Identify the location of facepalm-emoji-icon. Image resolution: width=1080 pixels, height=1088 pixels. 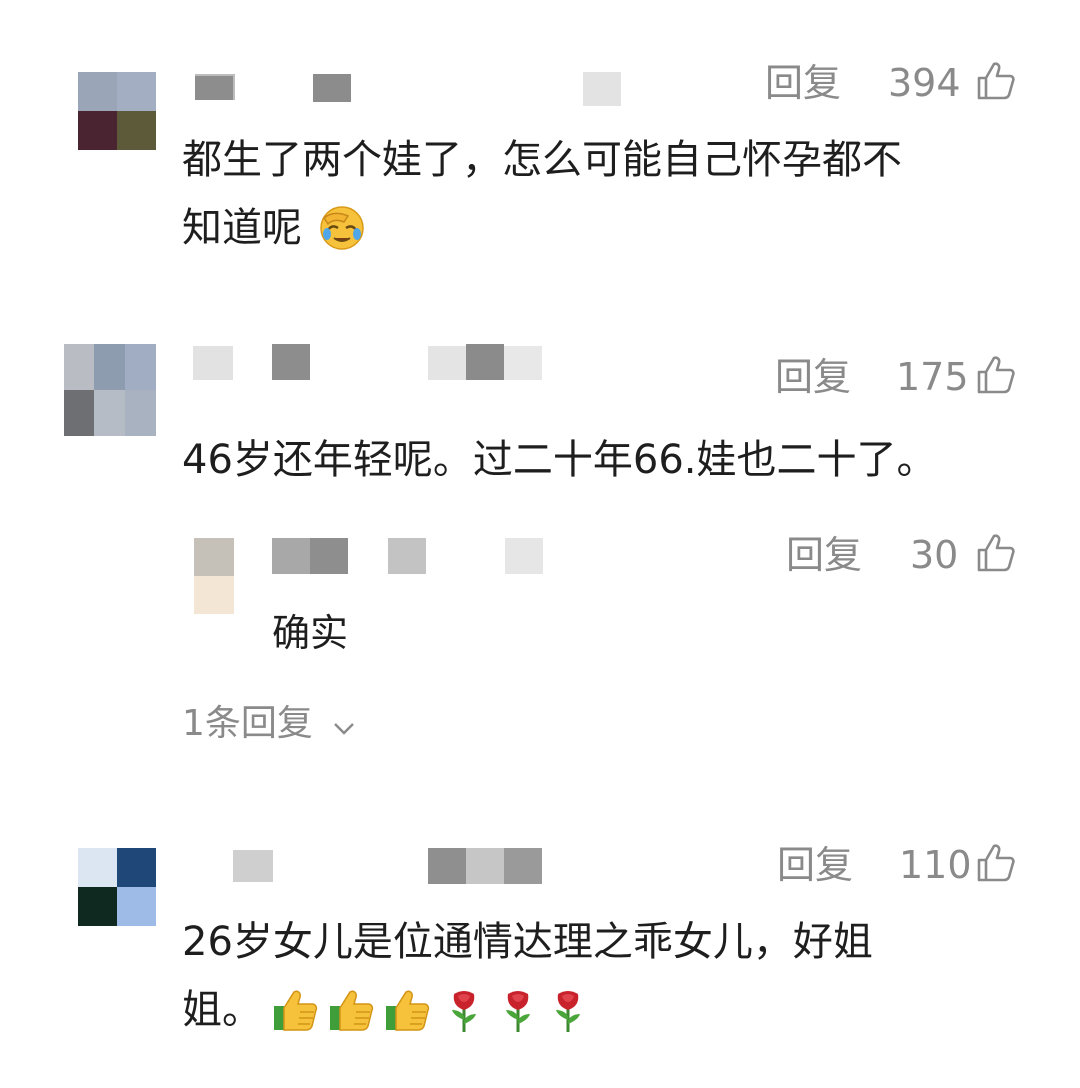
(342, 228).